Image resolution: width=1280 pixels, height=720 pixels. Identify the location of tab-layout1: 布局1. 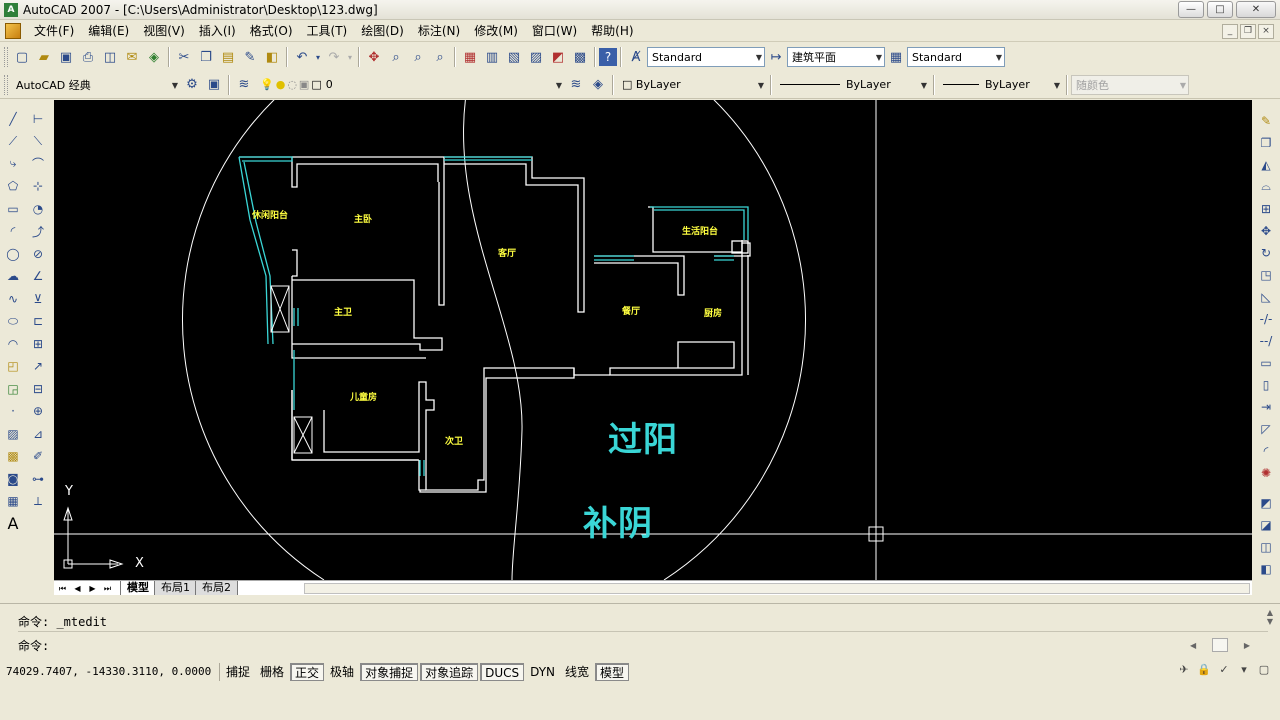
(175, 588).